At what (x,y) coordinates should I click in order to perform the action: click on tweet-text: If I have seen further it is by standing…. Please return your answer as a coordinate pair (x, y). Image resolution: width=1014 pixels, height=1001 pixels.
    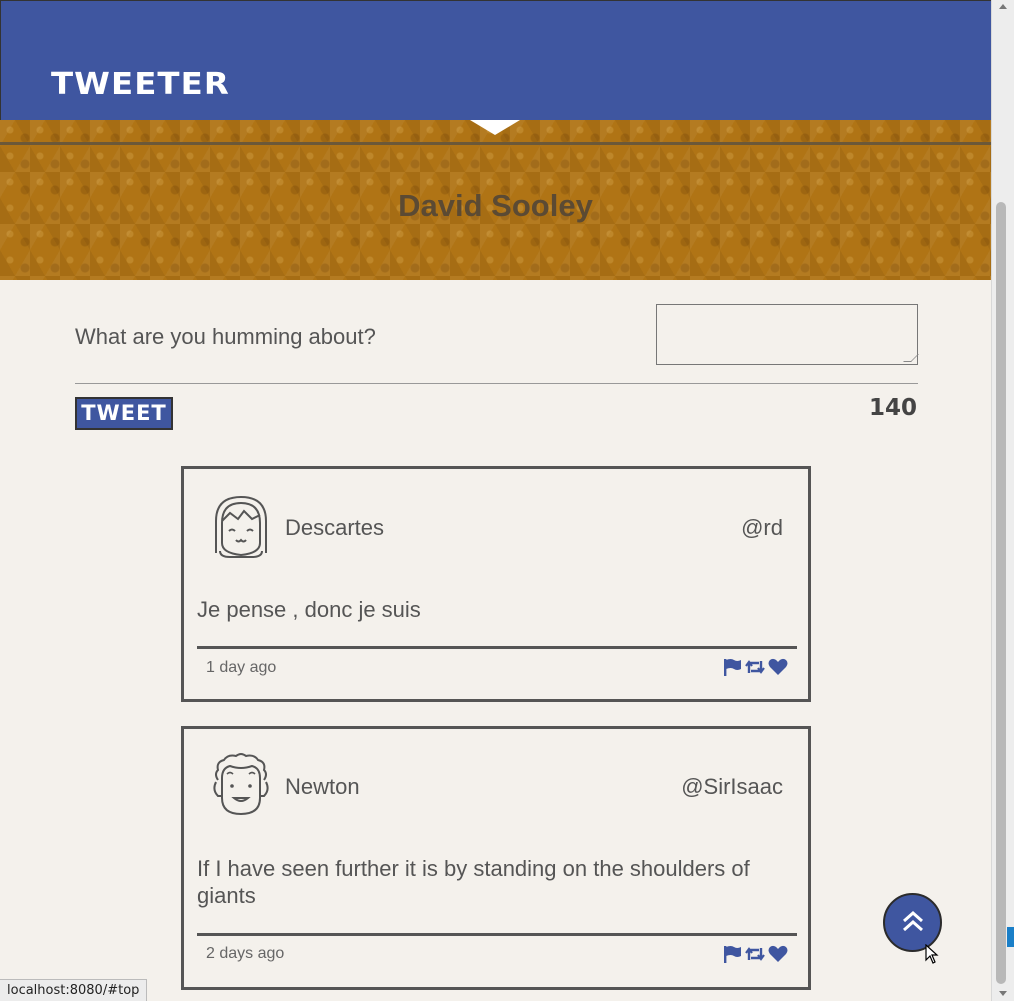
    Looking at the image, I should click on (473, 882).